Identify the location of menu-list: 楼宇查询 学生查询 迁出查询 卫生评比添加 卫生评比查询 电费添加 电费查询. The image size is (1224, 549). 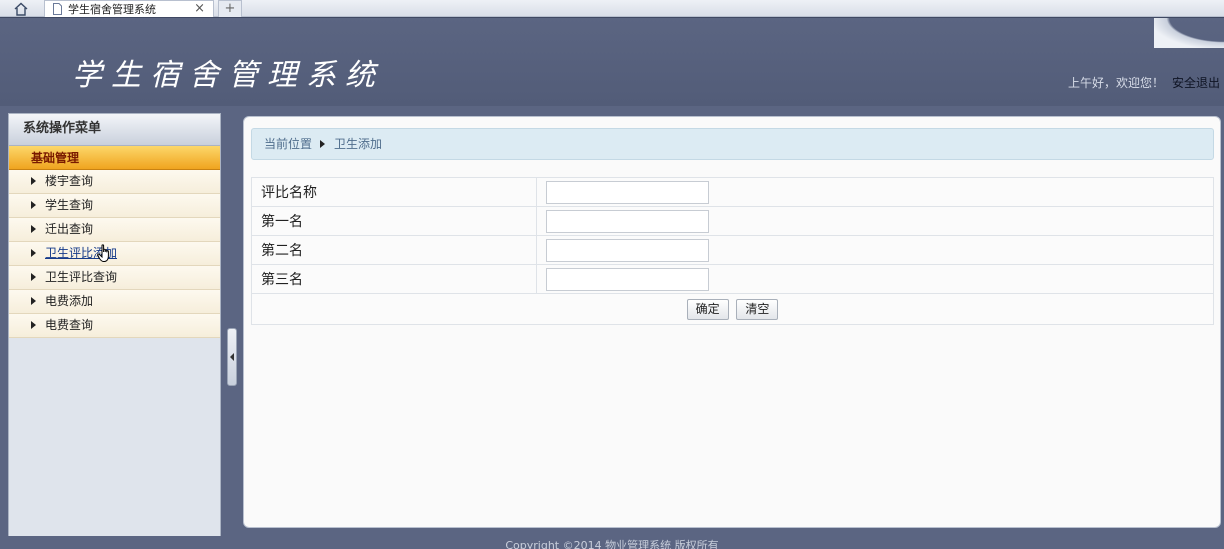
(114, 254).